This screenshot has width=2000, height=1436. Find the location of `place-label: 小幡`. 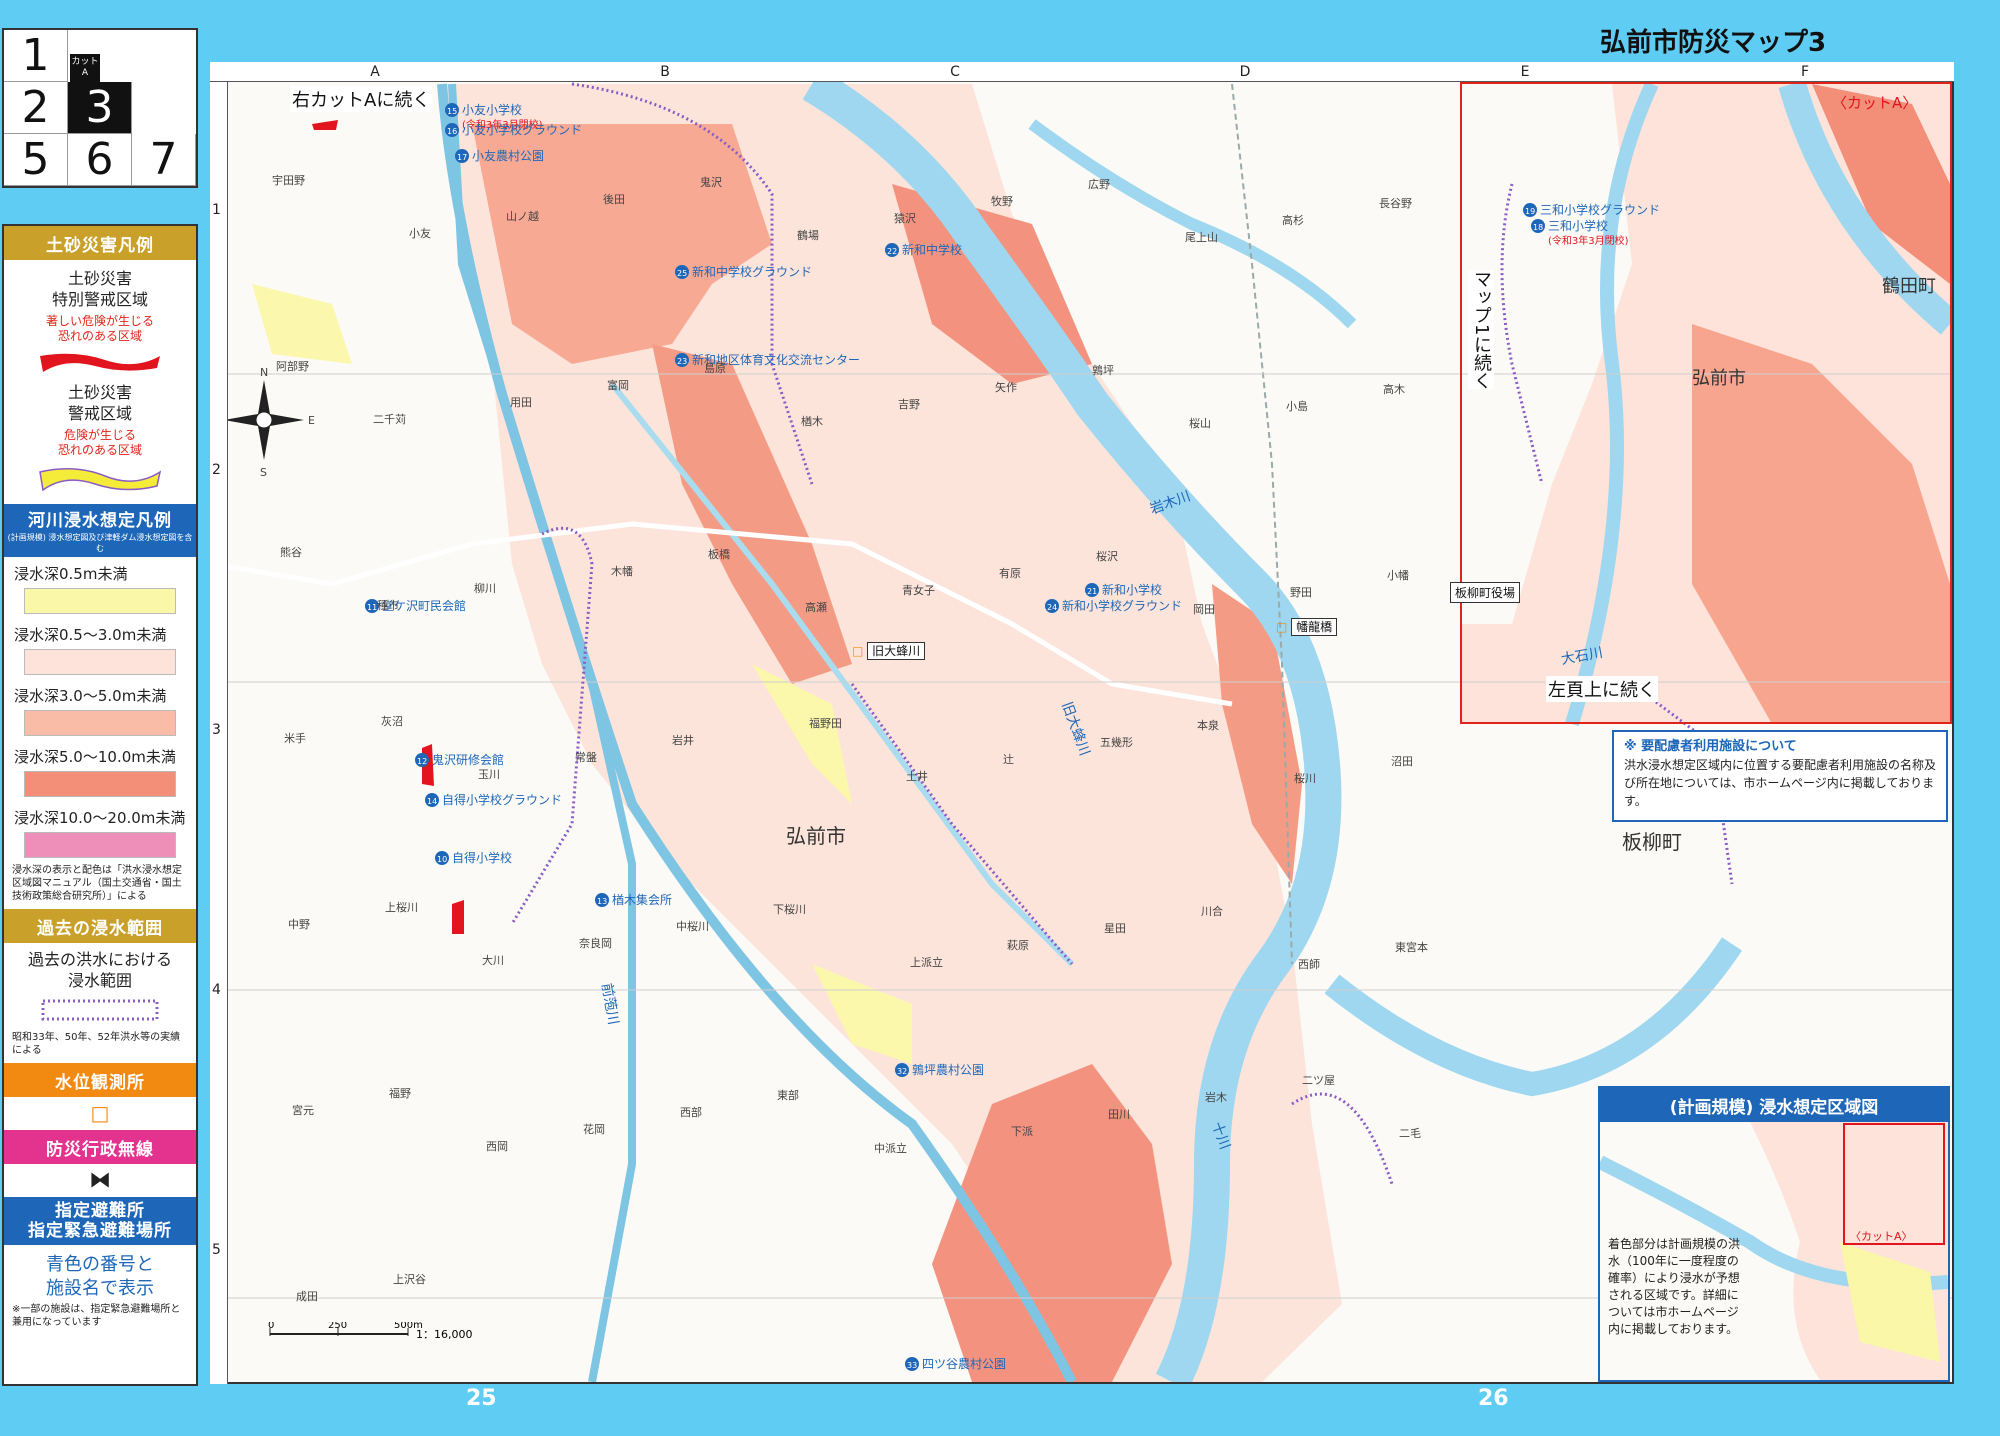

place-label: 小幡 is located at coordinates (1398, 575).